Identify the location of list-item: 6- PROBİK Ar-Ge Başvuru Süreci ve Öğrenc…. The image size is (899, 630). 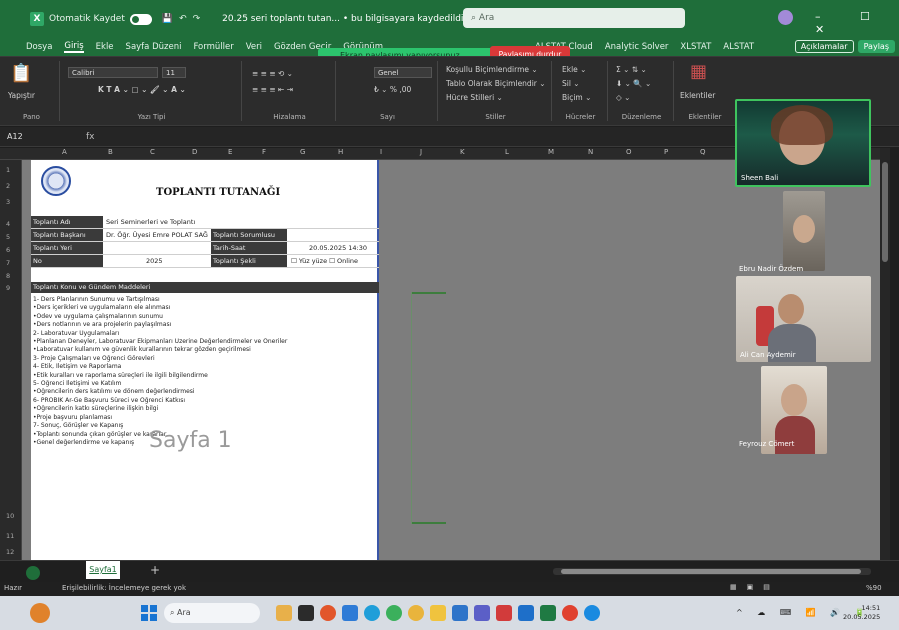
(203, 401).